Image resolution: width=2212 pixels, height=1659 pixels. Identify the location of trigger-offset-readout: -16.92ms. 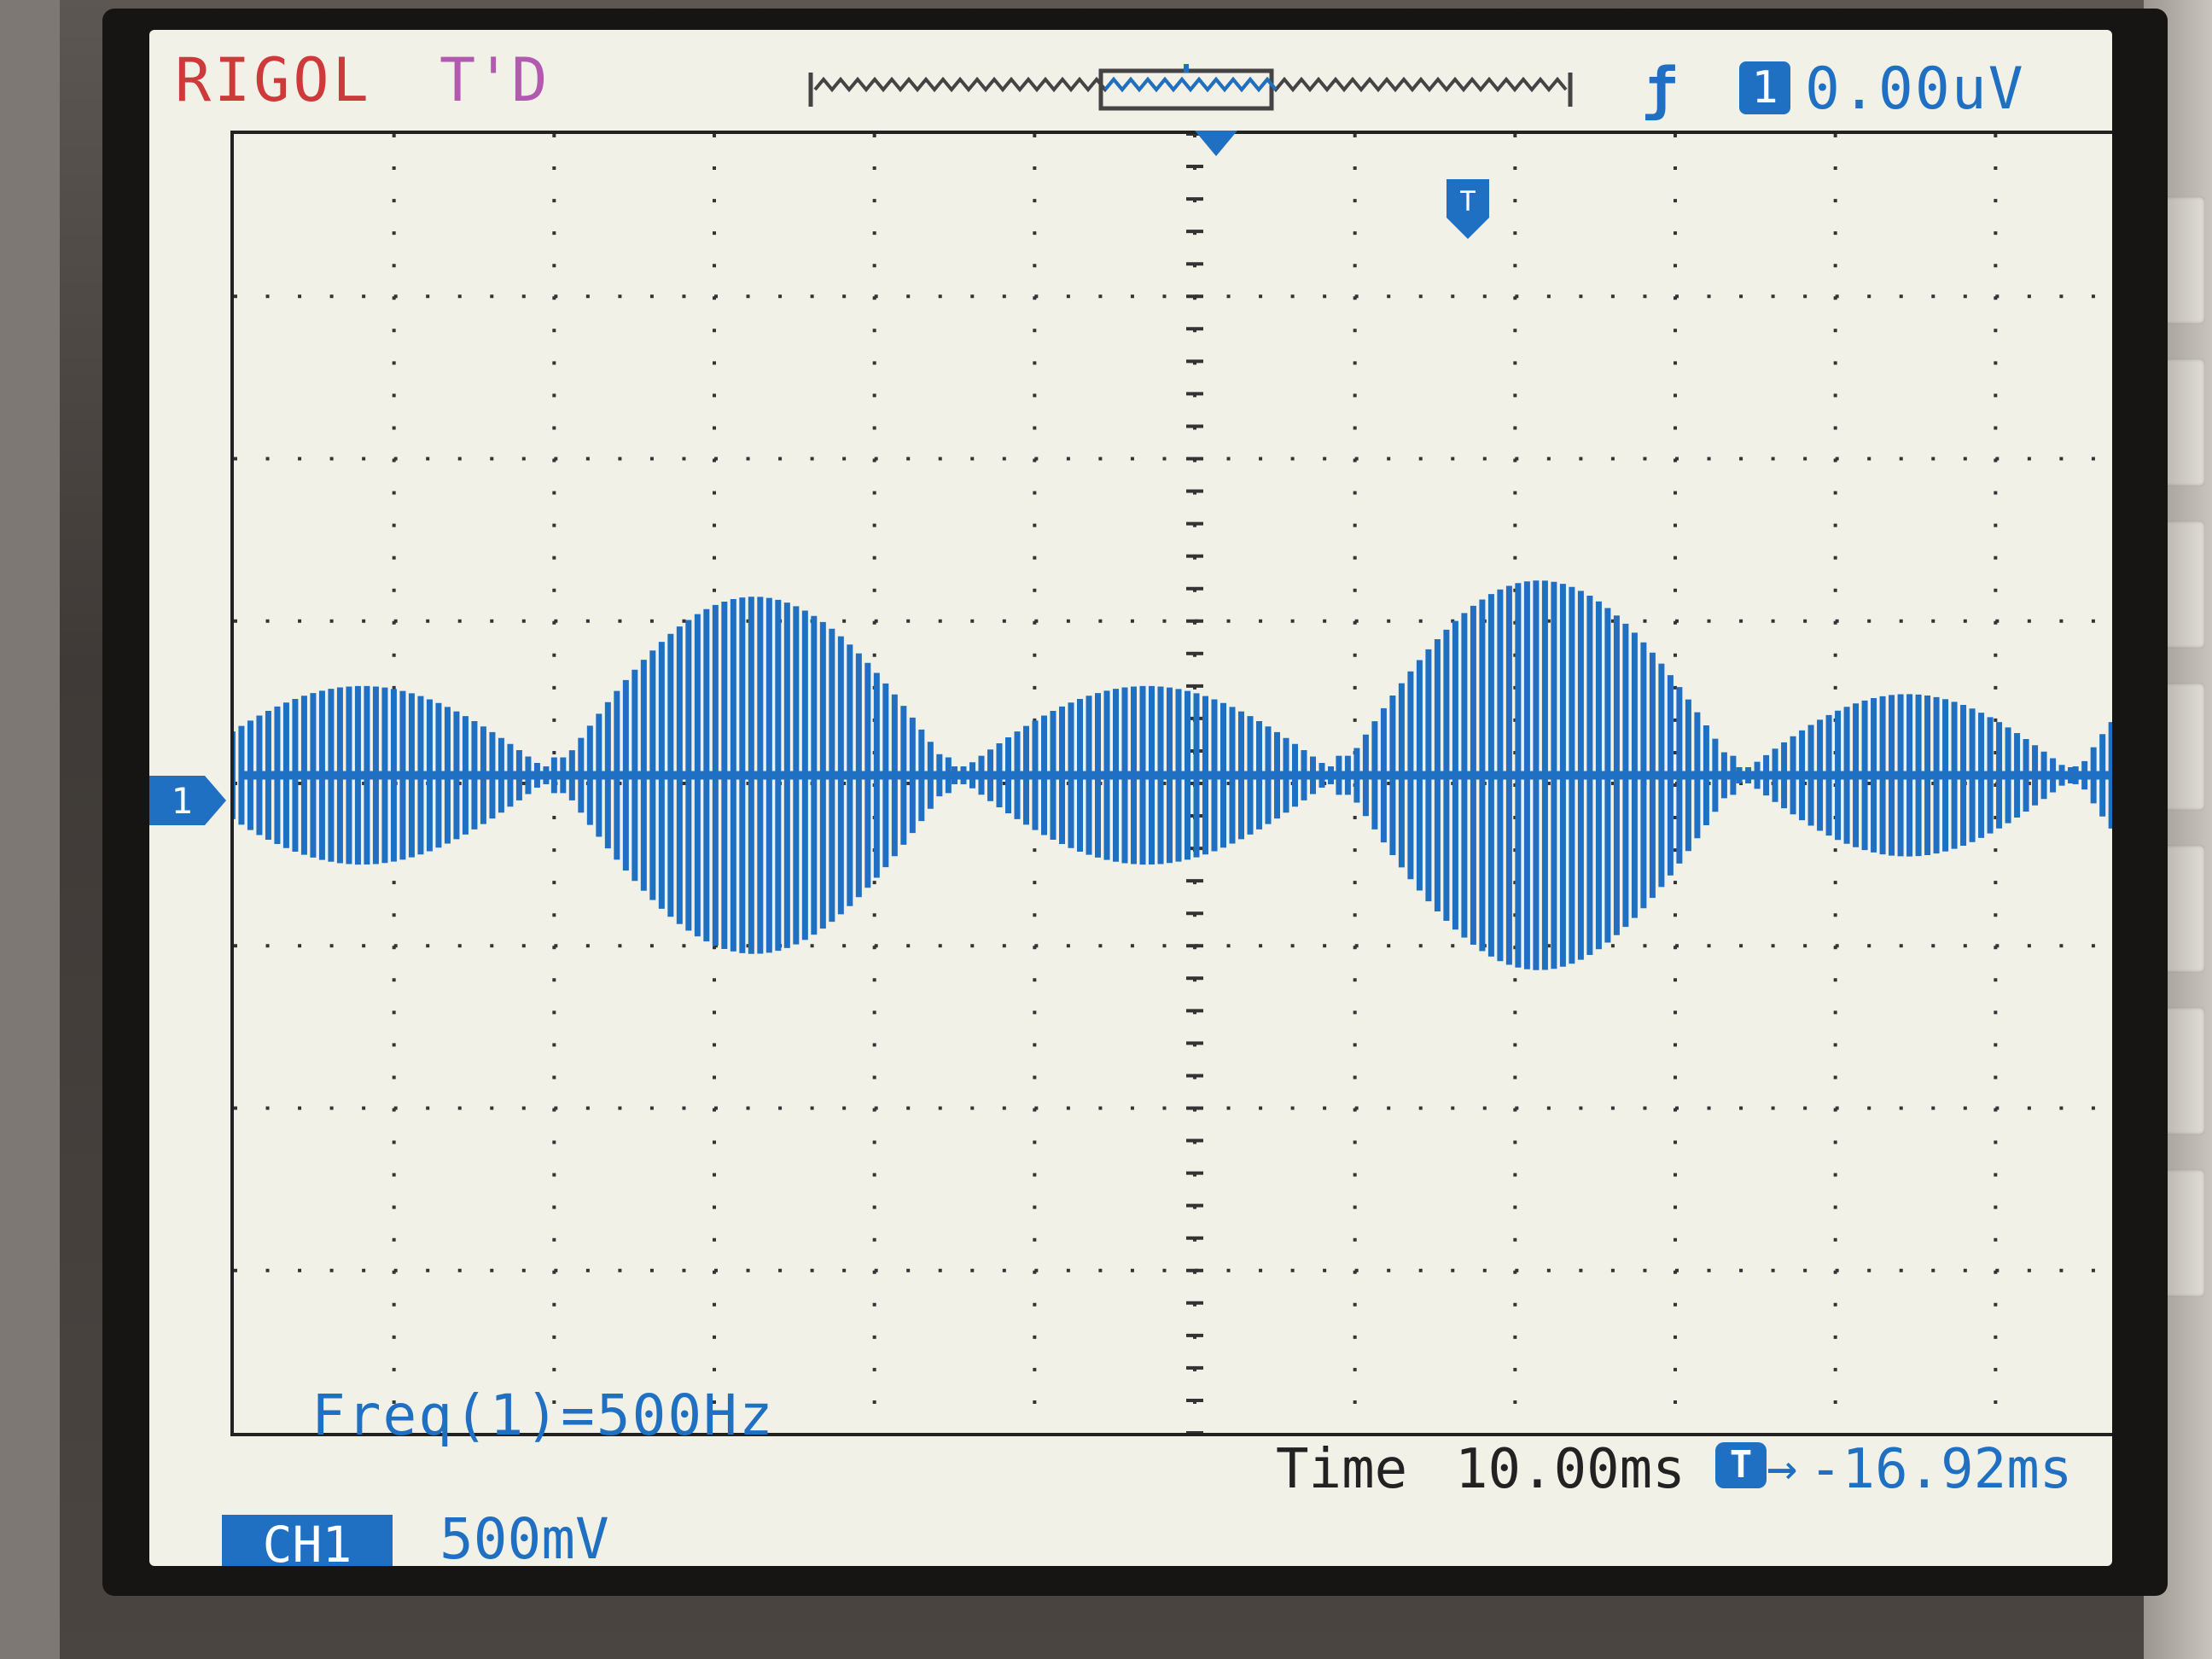
(1941, 1469).